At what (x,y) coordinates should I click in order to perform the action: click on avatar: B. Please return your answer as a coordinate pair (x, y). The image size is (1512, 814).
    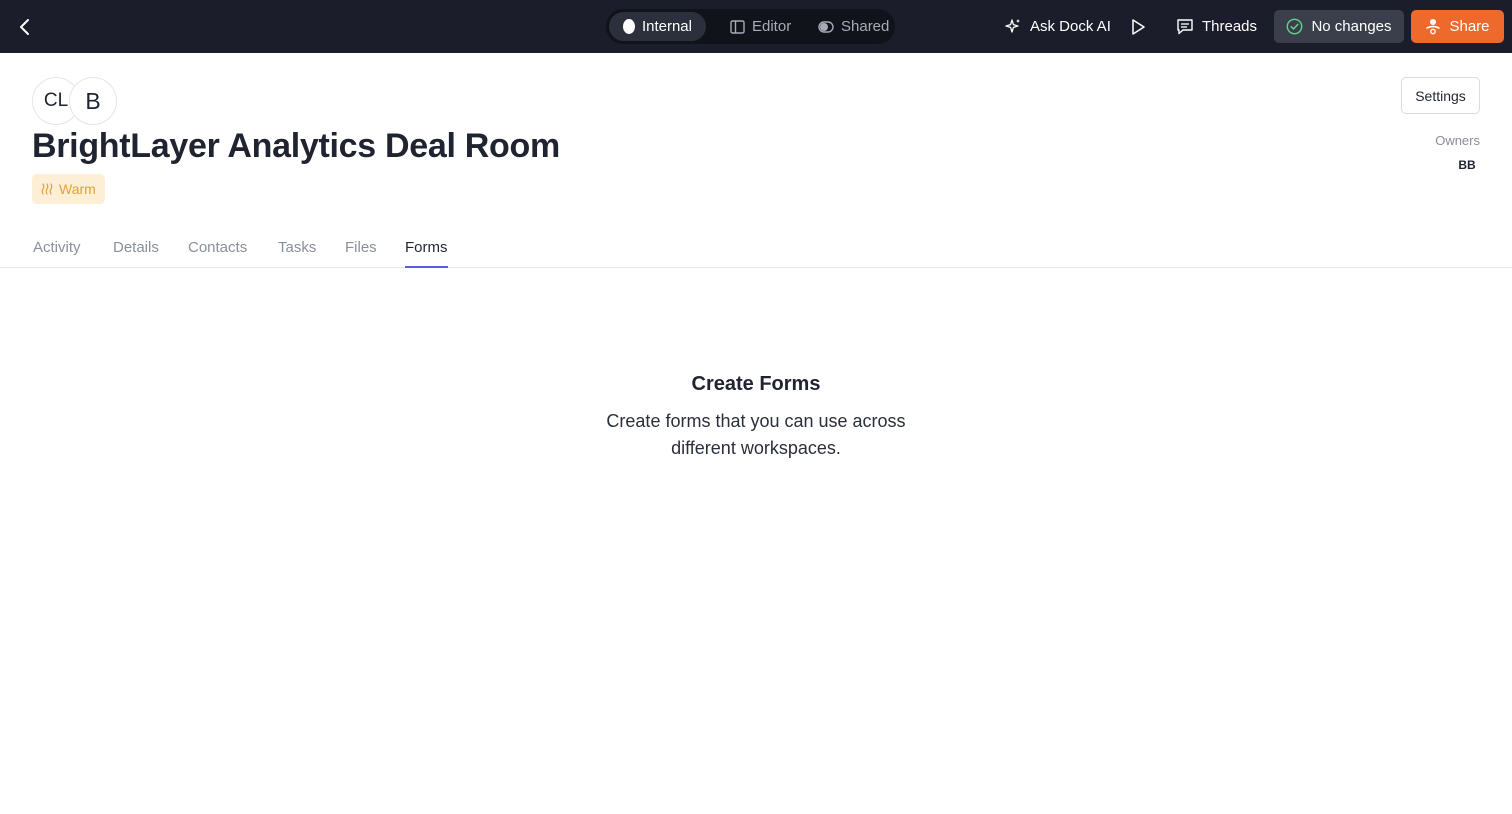
    Looking at the image, I should click on (93, 101).